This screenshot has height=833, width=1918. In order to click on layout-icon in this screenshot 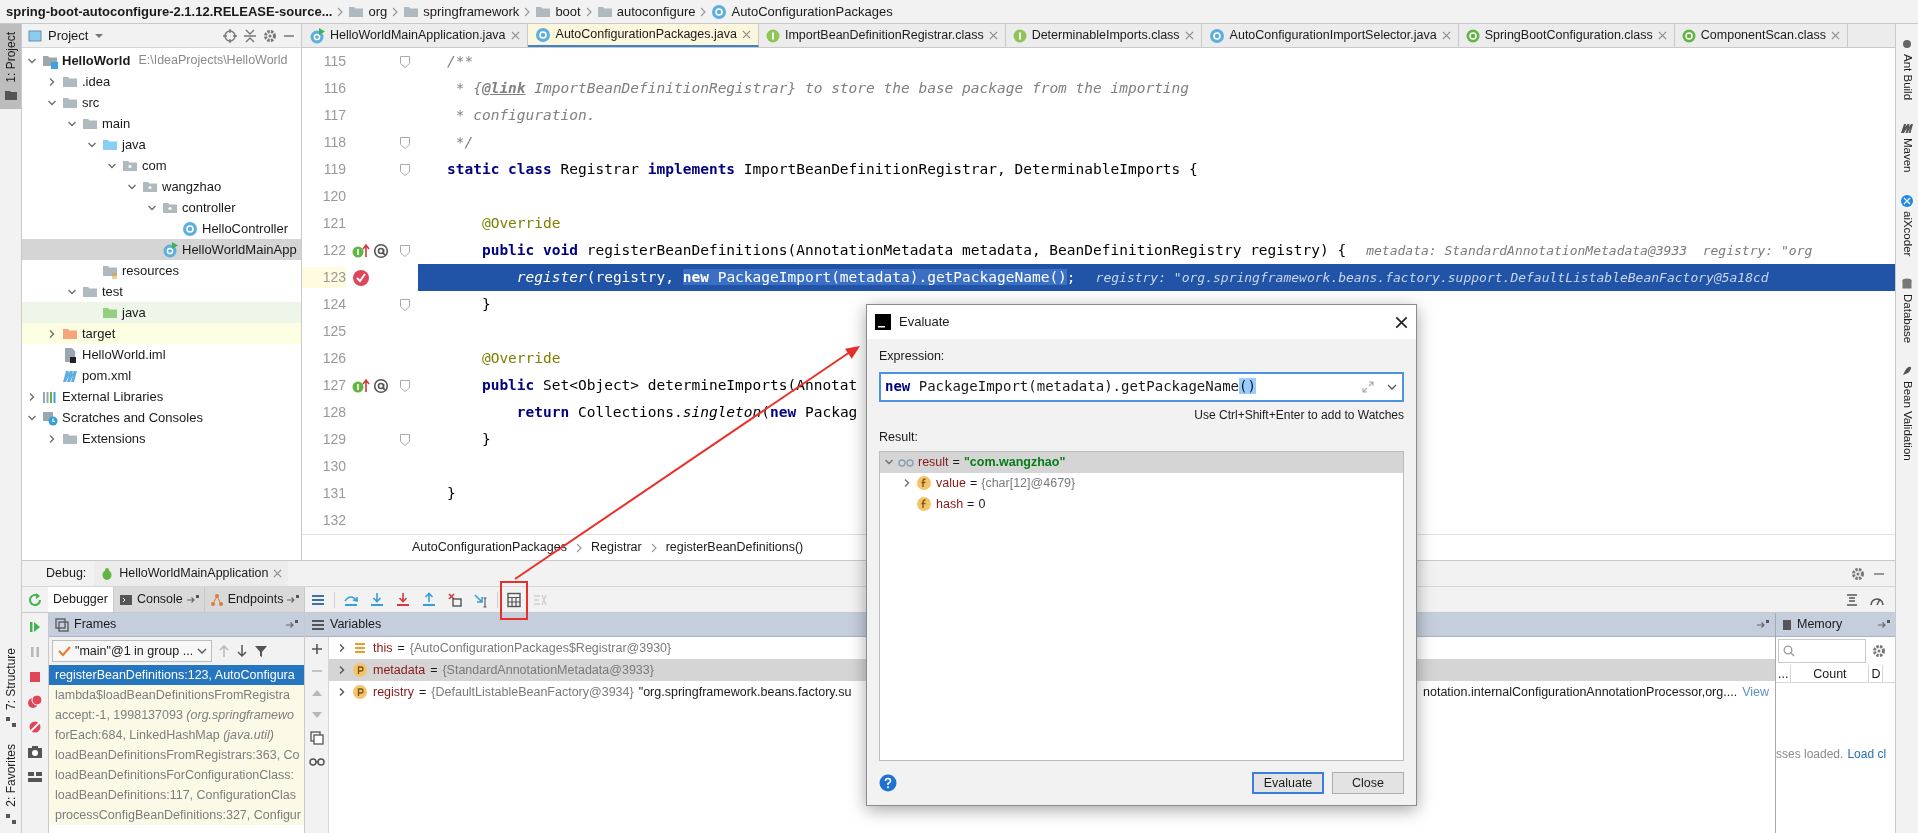, I will do `click(35, 777)`.